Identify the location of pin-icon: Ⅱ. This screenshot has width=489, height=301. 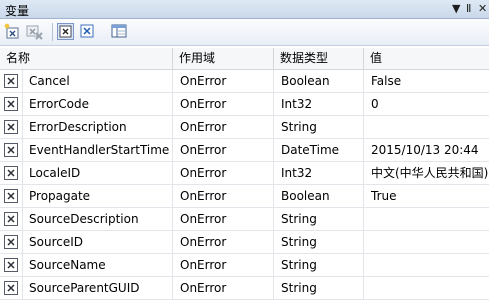
(468, 9).